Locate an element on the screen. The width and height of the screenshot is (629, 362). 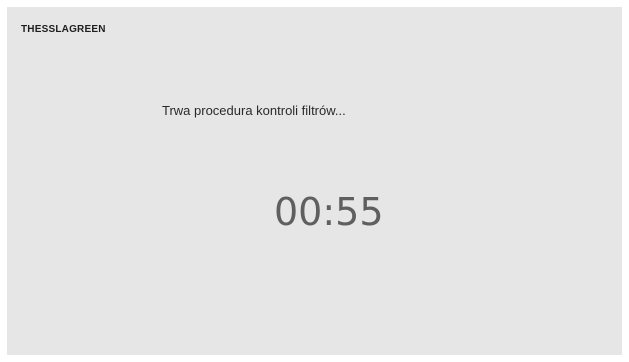
brand-logo: THESSLAGREEN is located at coordinates (63, 29).